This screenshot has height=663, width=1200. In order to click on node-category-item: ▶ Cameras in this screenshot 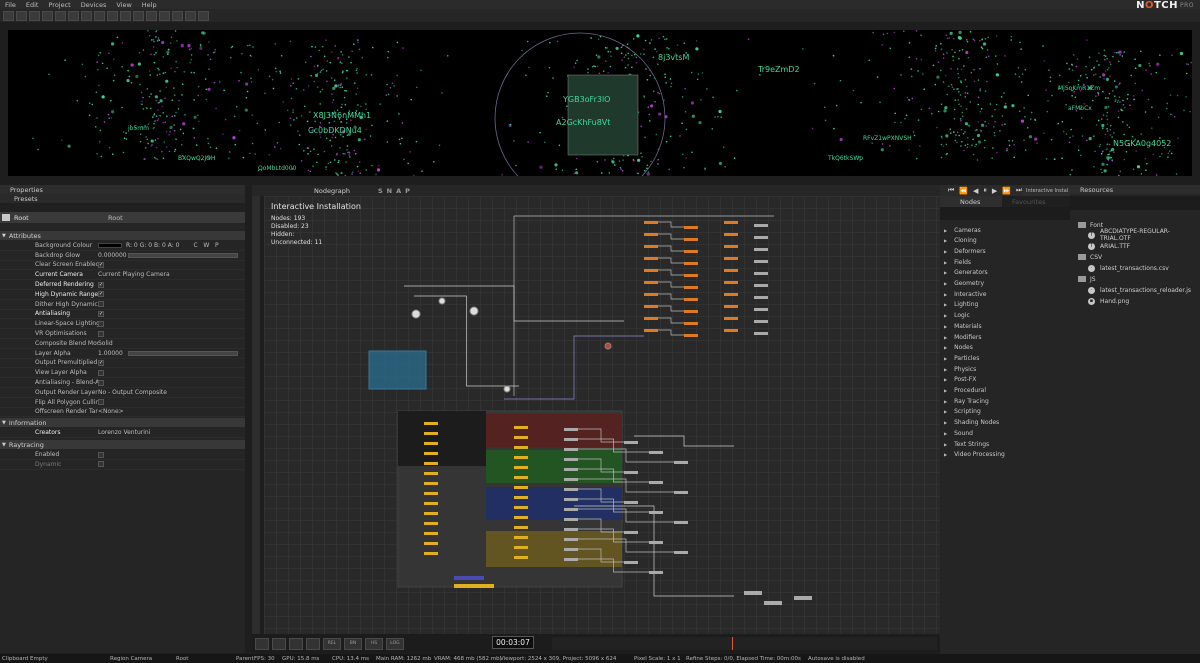, I will do `click(962, 230)`.